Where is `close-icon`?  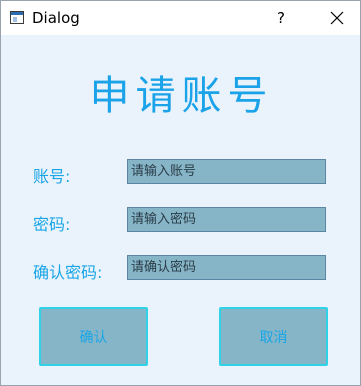
close-icon is located at coordinates (337, 18).